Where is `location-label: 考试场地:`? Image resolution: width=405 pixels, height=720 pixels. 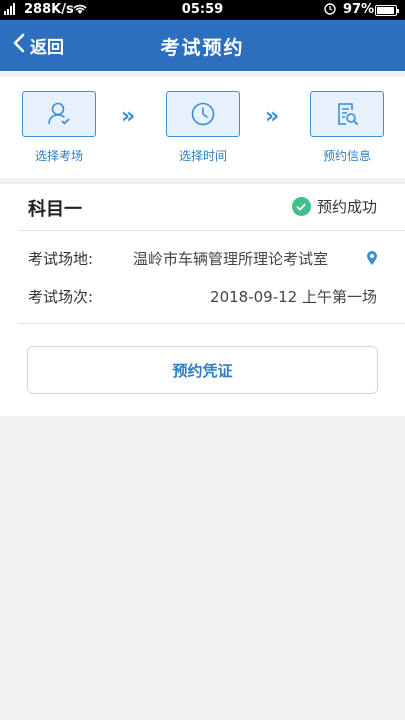 location-label: 考试场地: is located at coordinates (61, 259).